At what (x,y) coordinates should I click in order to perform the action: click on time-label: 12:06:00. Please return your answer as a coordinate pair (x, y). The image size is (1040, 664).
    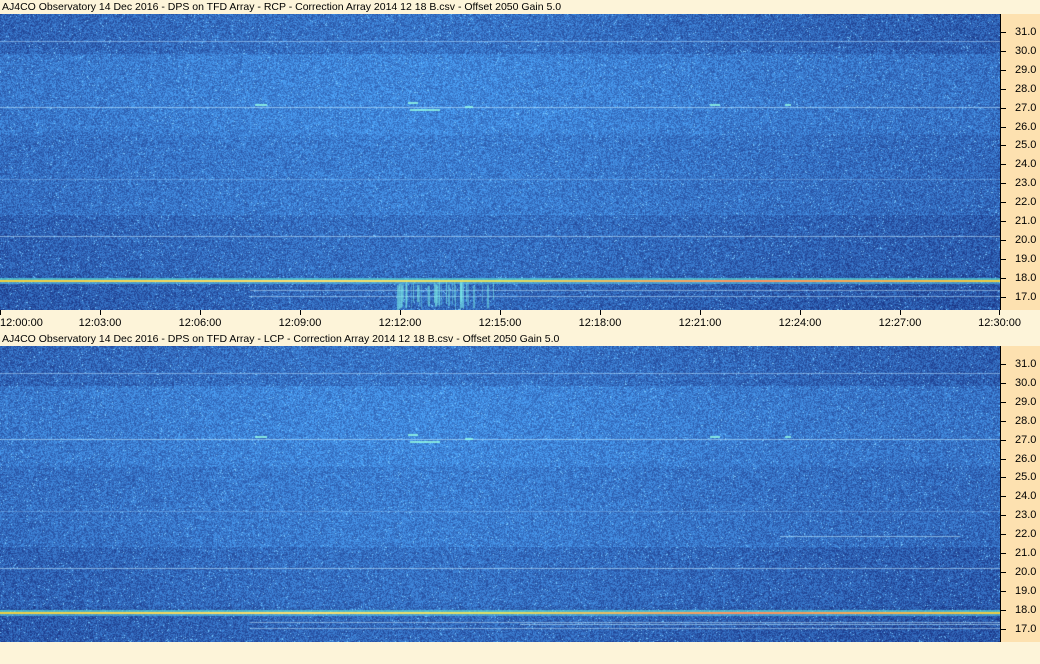
    Looking at the image, I should click on (200, 323).